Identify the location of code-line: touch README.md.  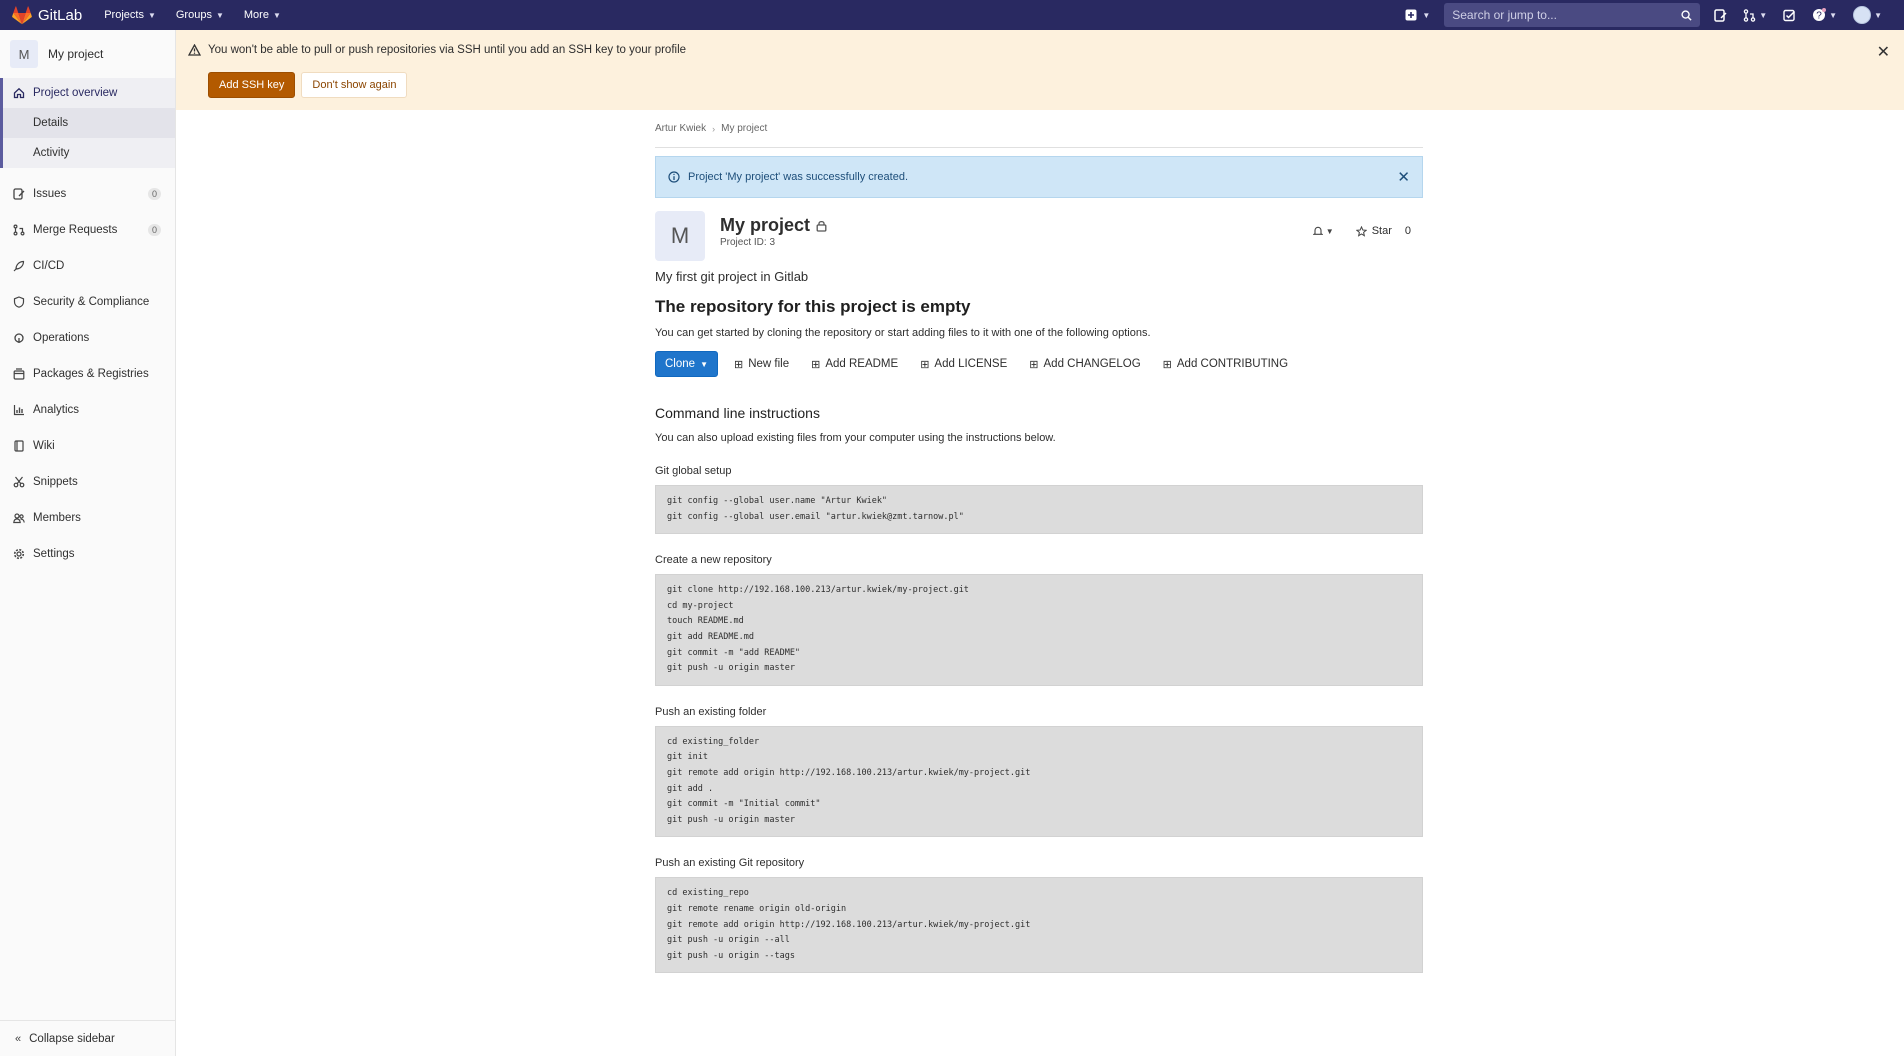
(705, 621).